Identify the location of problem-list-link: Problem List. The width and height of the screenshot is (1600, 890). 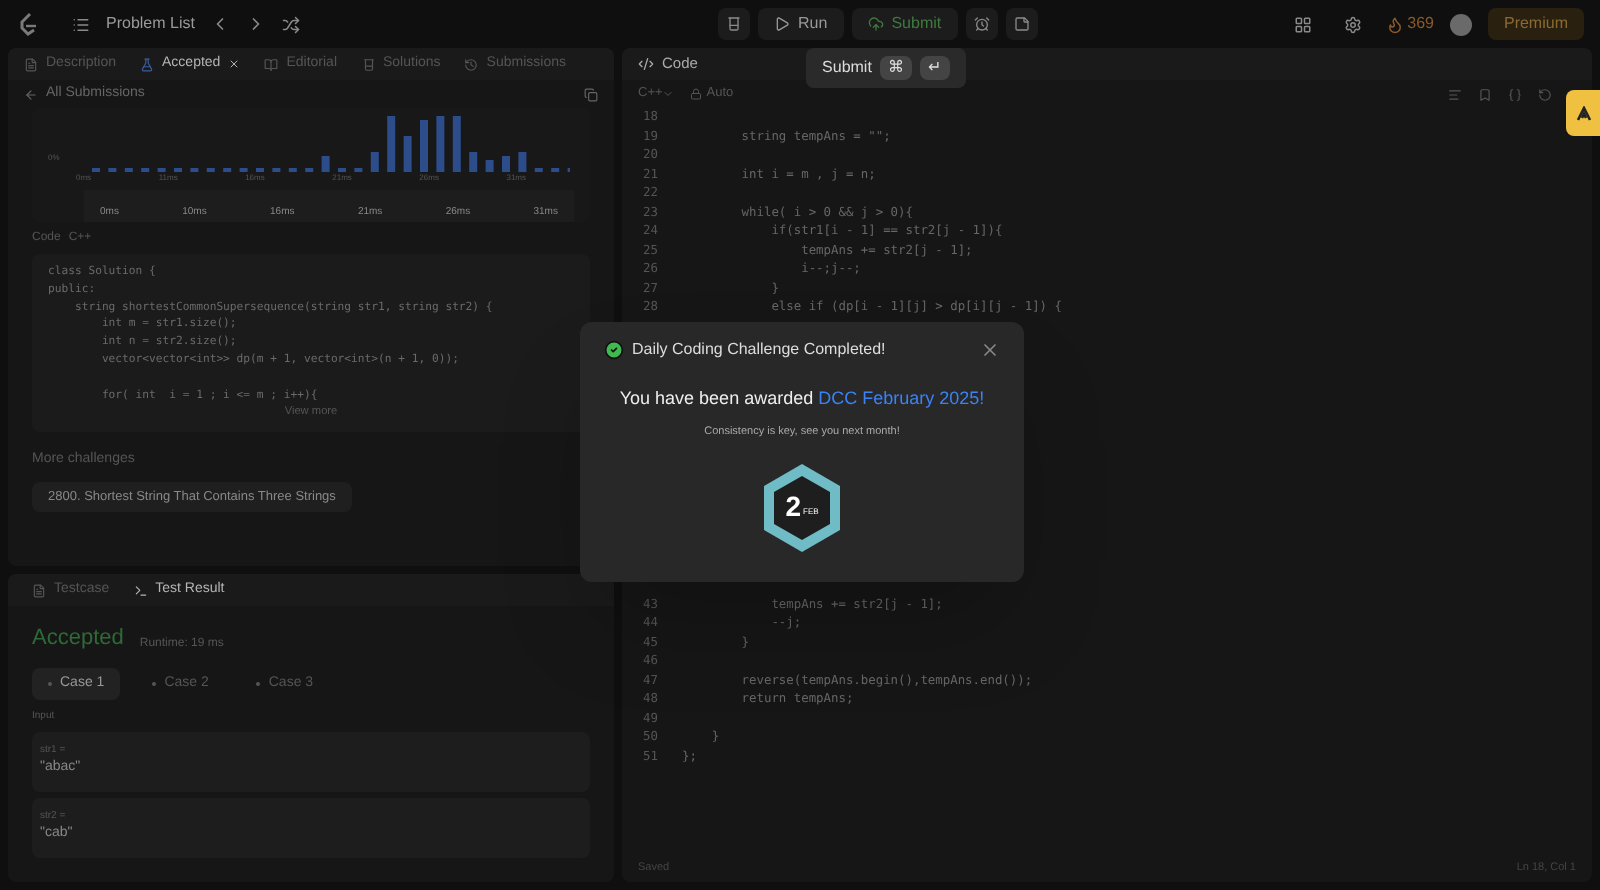
(150, 24).